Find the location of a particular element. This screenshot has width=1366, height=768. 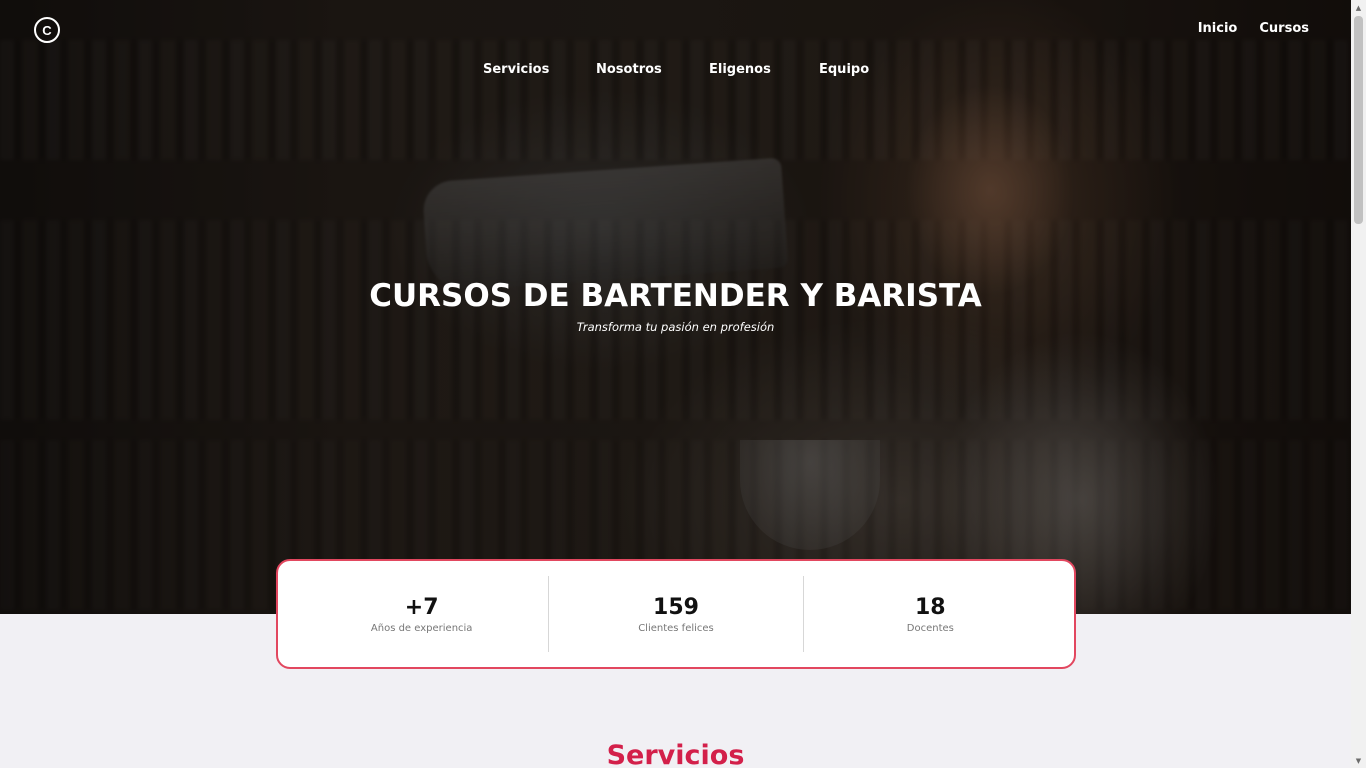

brand-logo-glyph: C is located at coordinates (47, 30).